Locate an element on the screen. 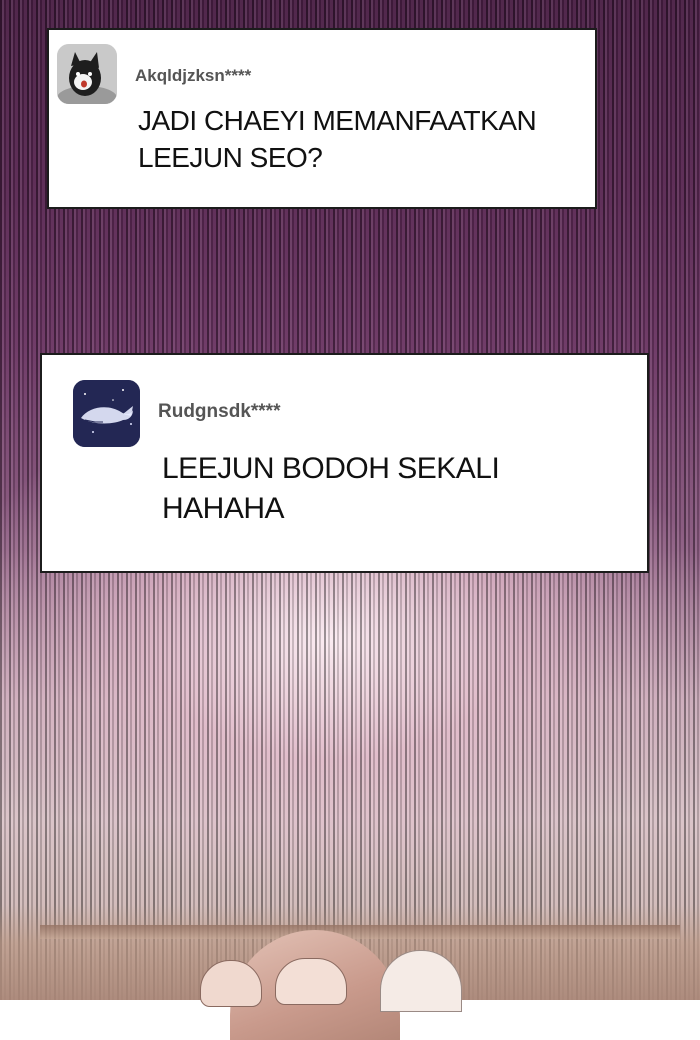 This screenshot has height=1040, width=700. cat-avatar-graphic is located at coordinates (87, 74).